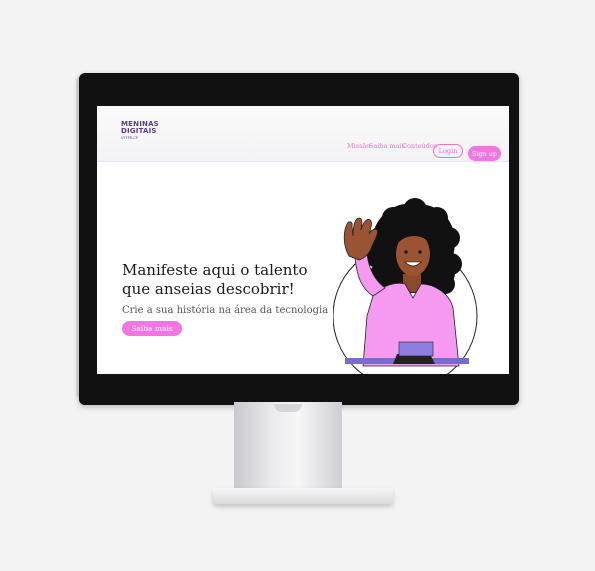  I want to click on hero-saiba-mais-button: Saiba mais, so click(152, 328).